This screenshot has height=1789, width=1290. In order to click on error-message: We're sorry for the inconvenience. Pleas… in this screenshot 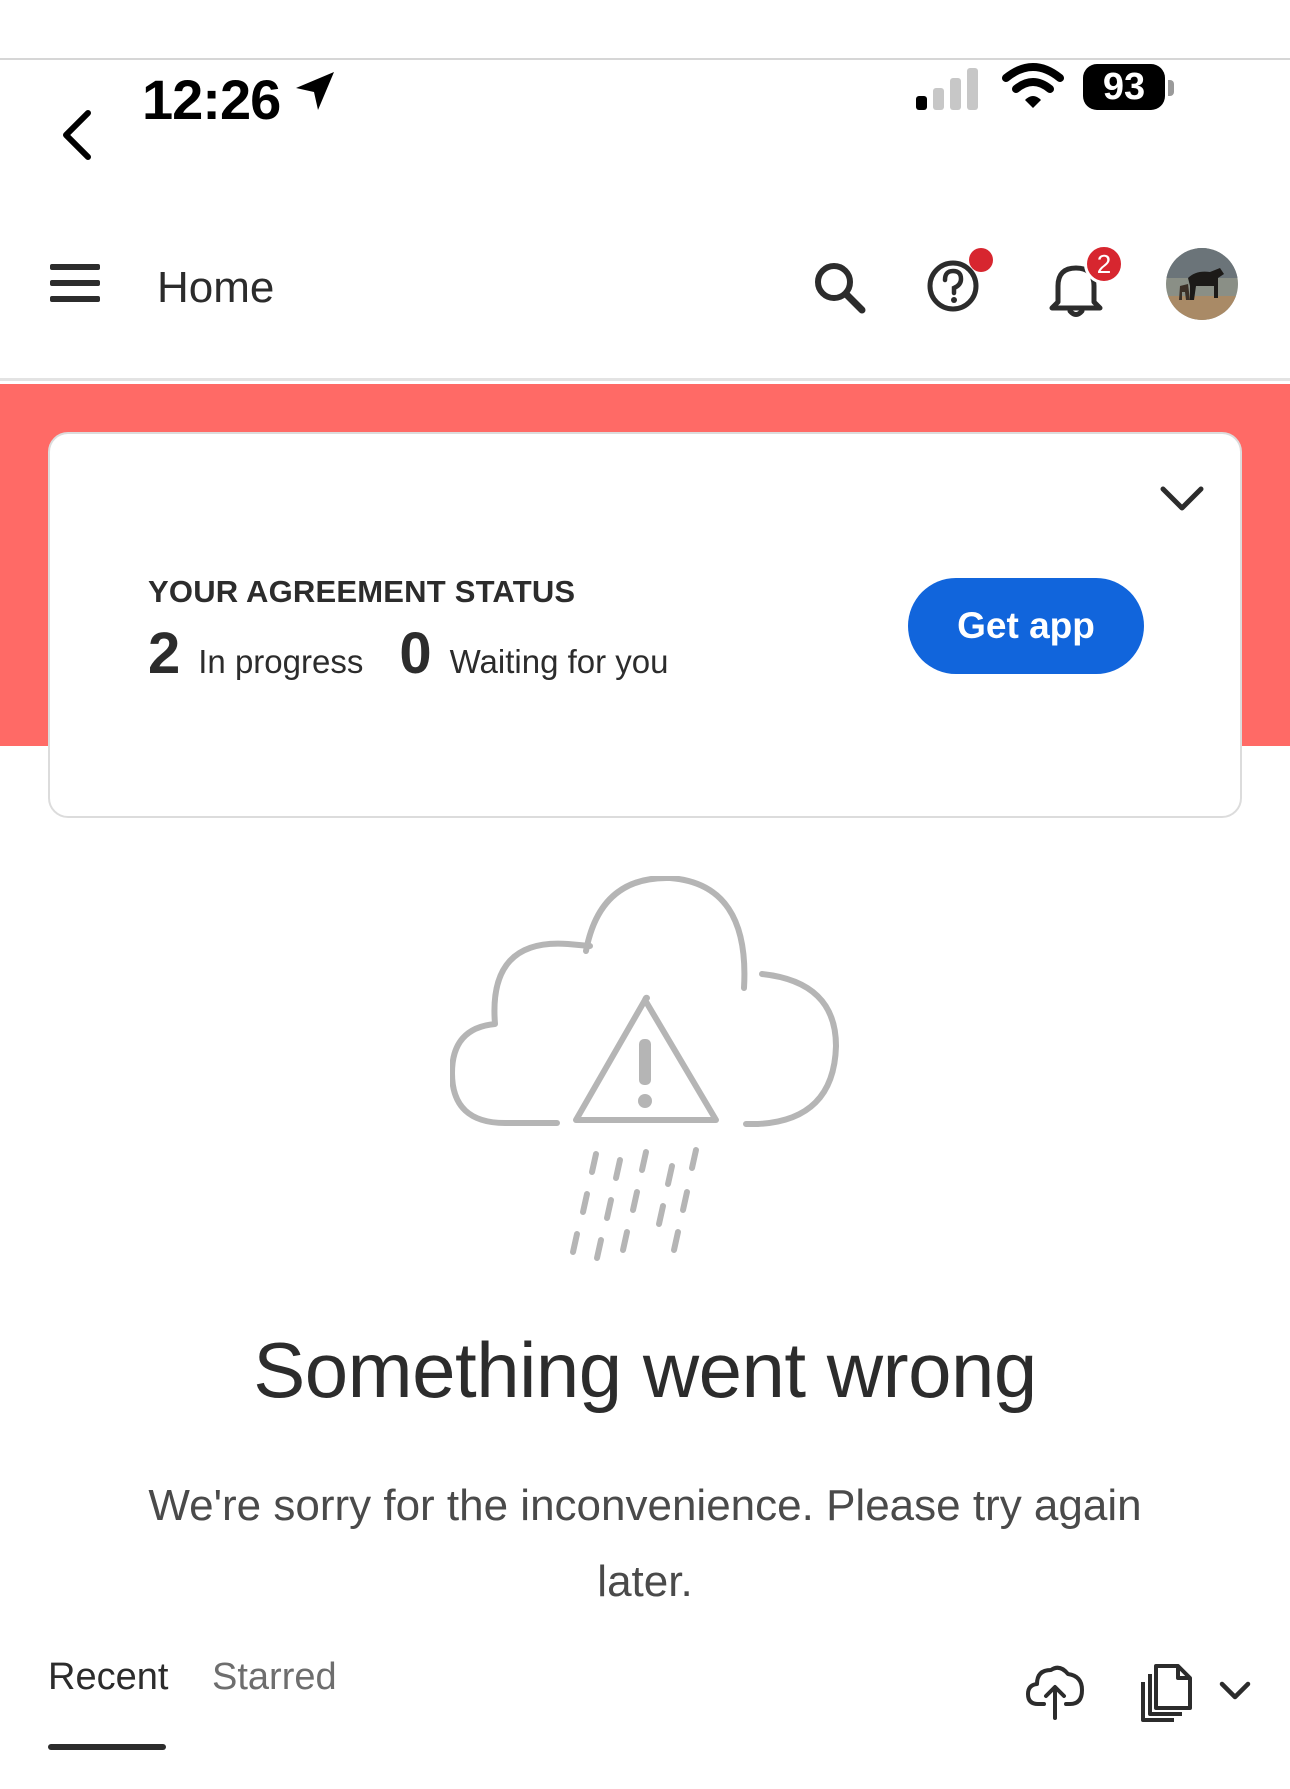, I will do `click(645, 1543)`.